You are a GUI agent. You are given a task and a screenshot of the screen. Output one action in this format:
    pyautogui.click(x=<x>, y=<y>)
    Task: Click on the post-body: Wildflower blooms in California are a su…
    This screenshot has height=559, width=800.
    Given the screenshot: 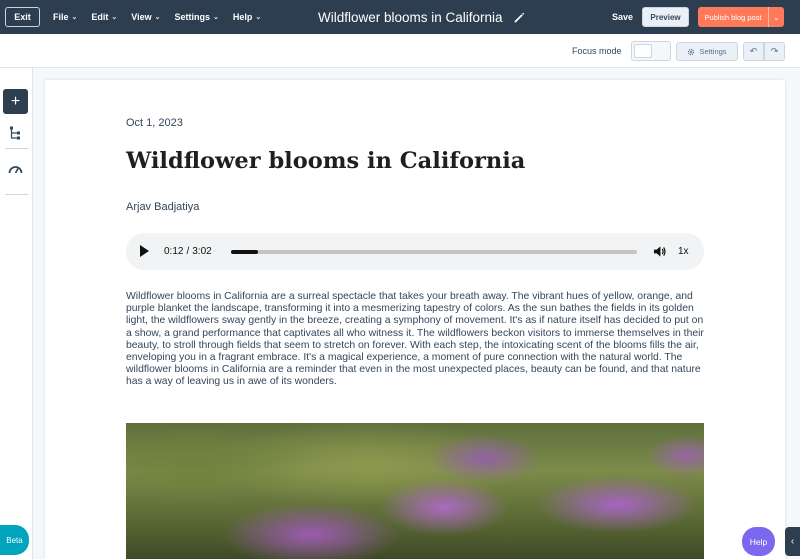 What is the action you would take?
    pyautogui.click(x=415, y=340)
    